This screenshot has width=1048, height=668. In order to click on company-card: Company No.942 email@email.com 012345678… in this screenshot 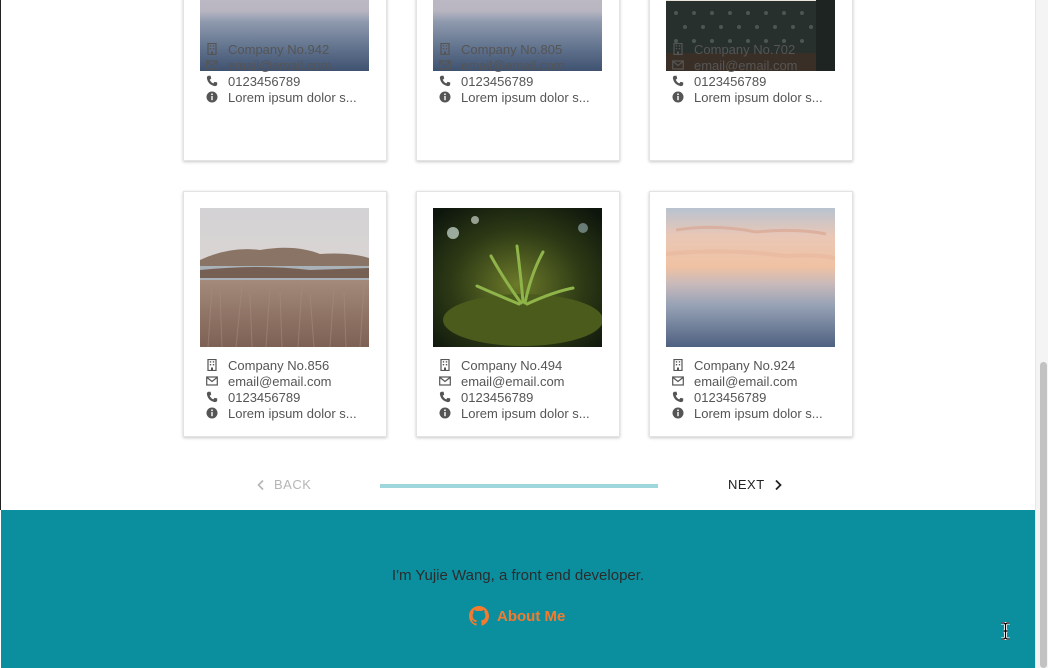, I will do `click(285, 80)`.